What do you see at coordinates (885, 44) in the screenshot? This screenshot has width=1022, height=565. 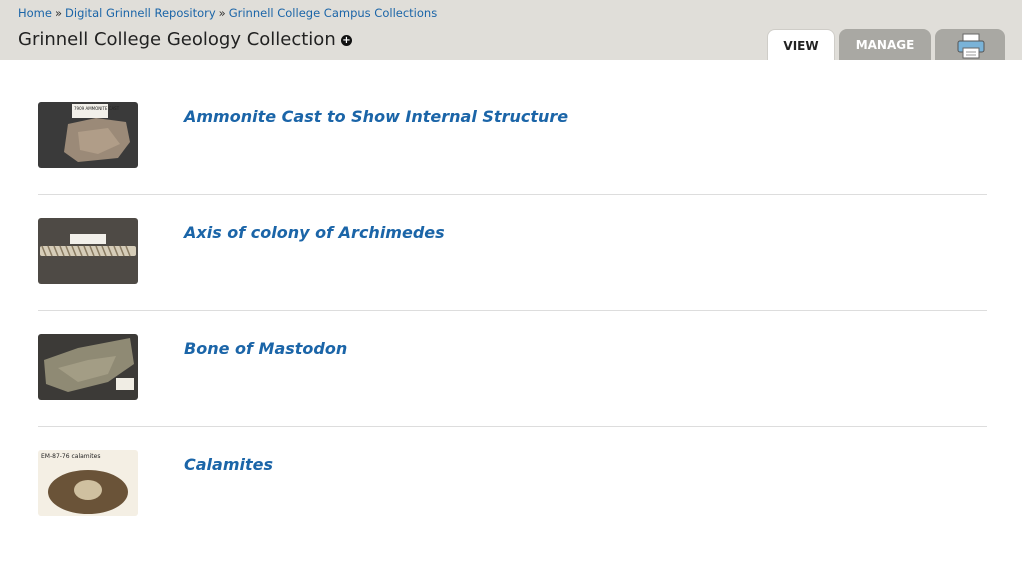 I see `tab-manage: MANAGE` at bounding box center [885, 44].